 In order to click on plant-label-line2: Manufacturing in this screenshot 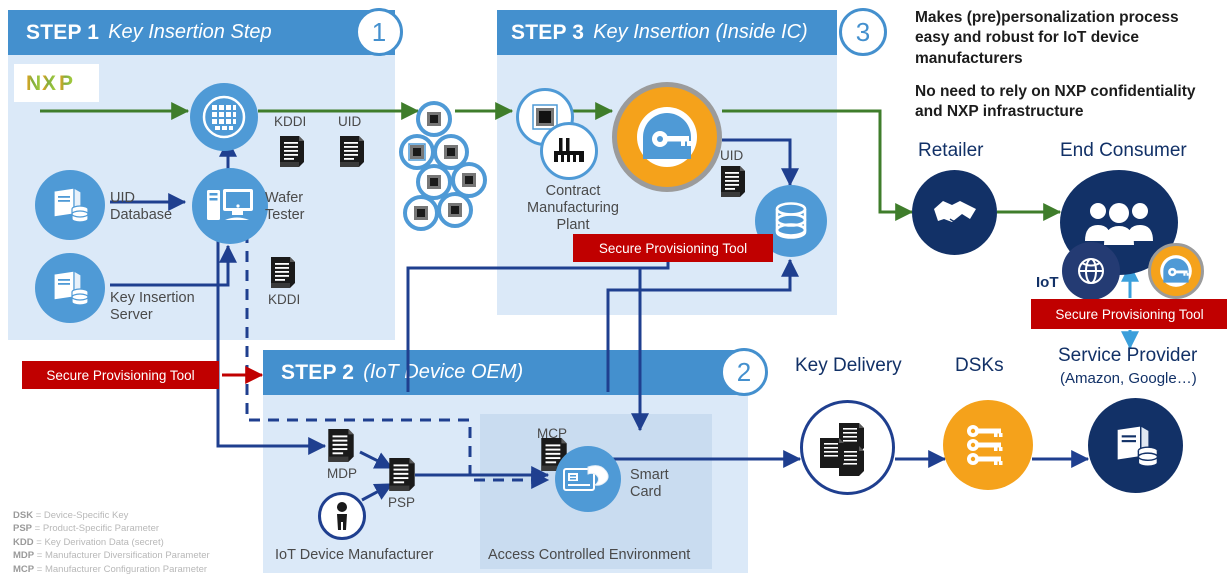, I will do `click(573, 208)`.